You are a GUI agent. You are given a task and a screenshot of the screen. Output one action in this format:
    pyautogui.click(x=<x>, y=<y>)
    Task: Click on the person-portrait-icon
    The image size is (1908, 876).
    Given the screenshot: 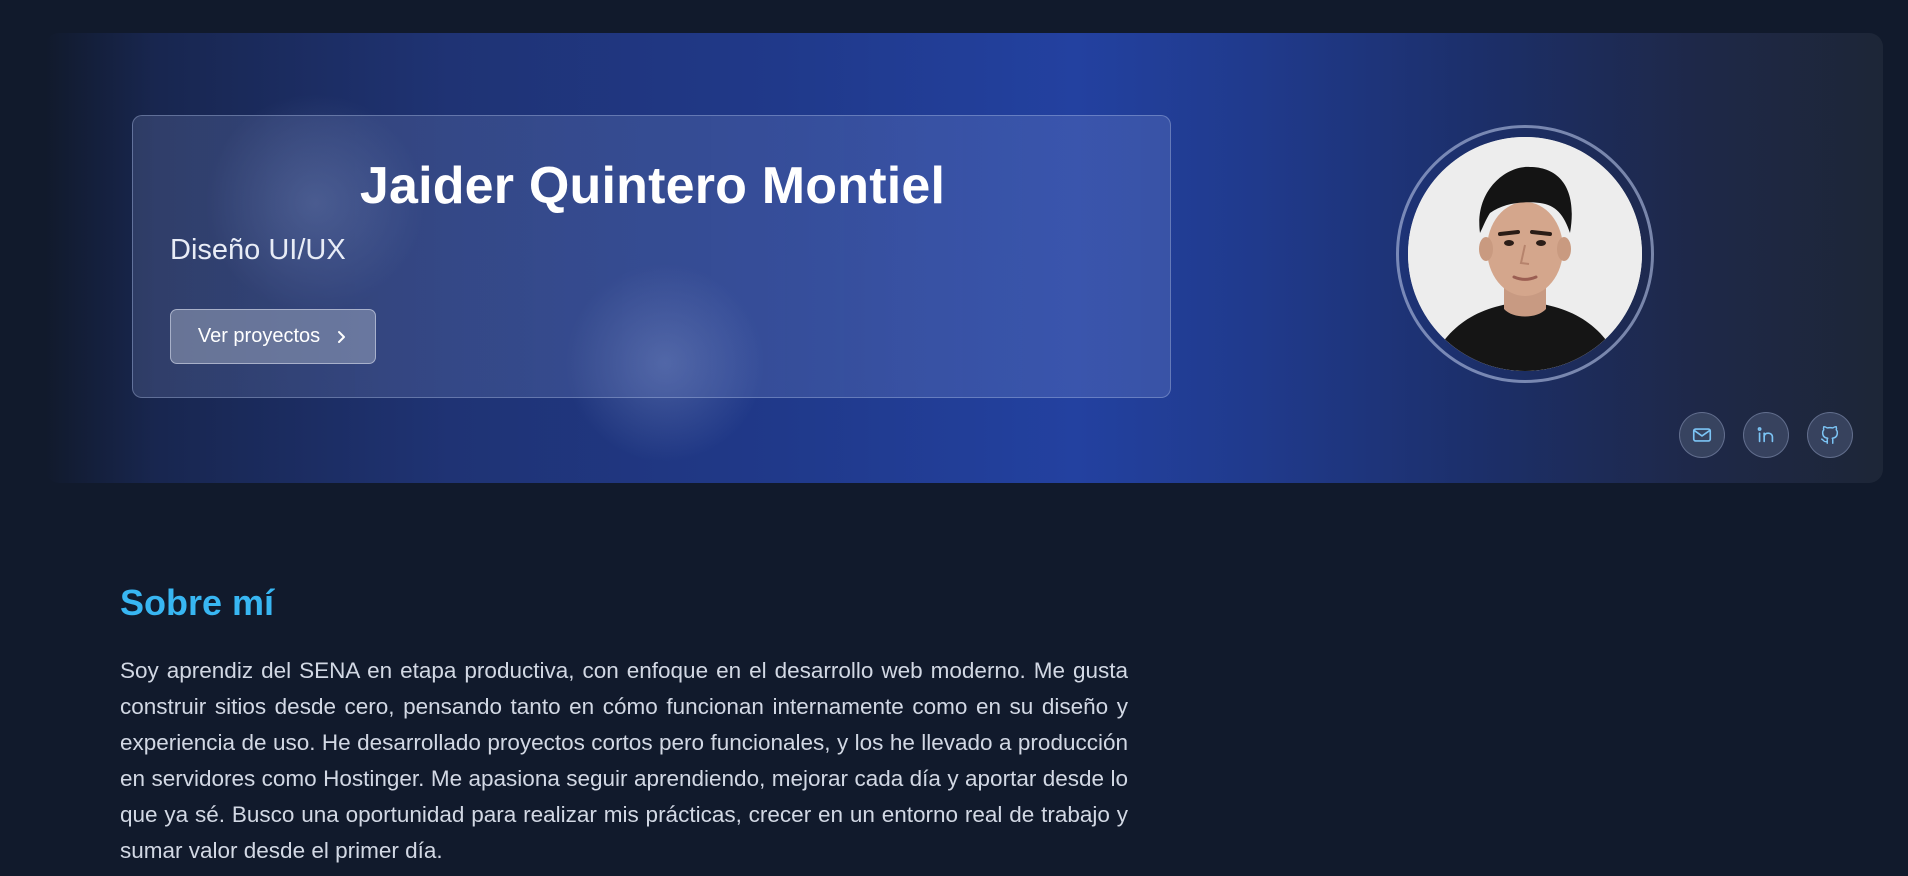 What is the action you would take?
    pyautogui.click(x=1525, y=254)
    